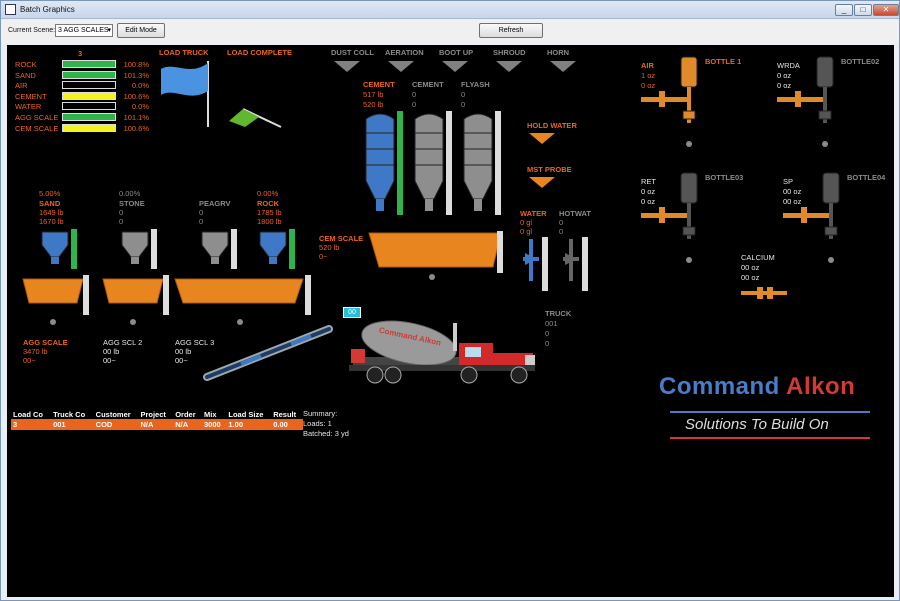 Image resolution: width=900 pixels, height=601 pixels. I want to click on material-name: AIR, so click(21, 86).